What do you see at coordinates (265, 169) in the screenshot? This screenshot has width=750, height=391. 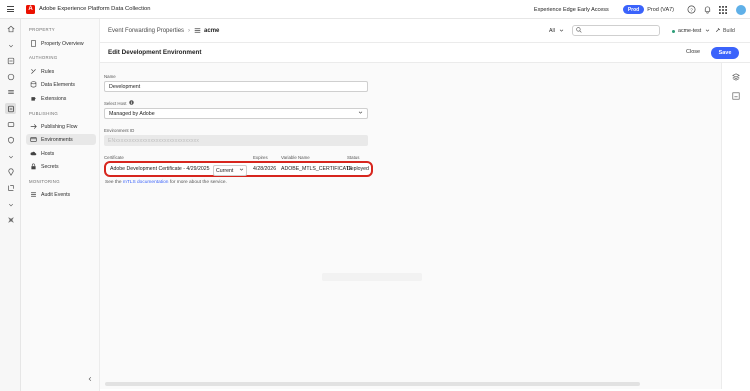 I see `certificate-expires: 4/28/2026` at bounding box center [265, 169].